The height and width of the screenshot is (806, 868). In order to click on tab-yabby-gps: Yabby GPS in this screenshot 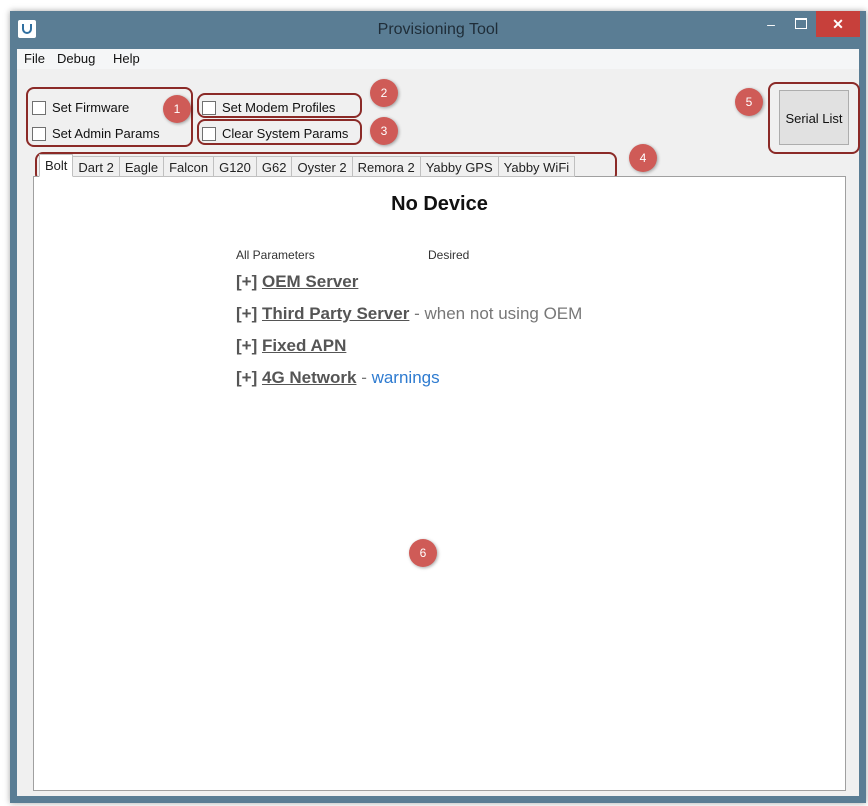, I will do `click(459, 166)`.